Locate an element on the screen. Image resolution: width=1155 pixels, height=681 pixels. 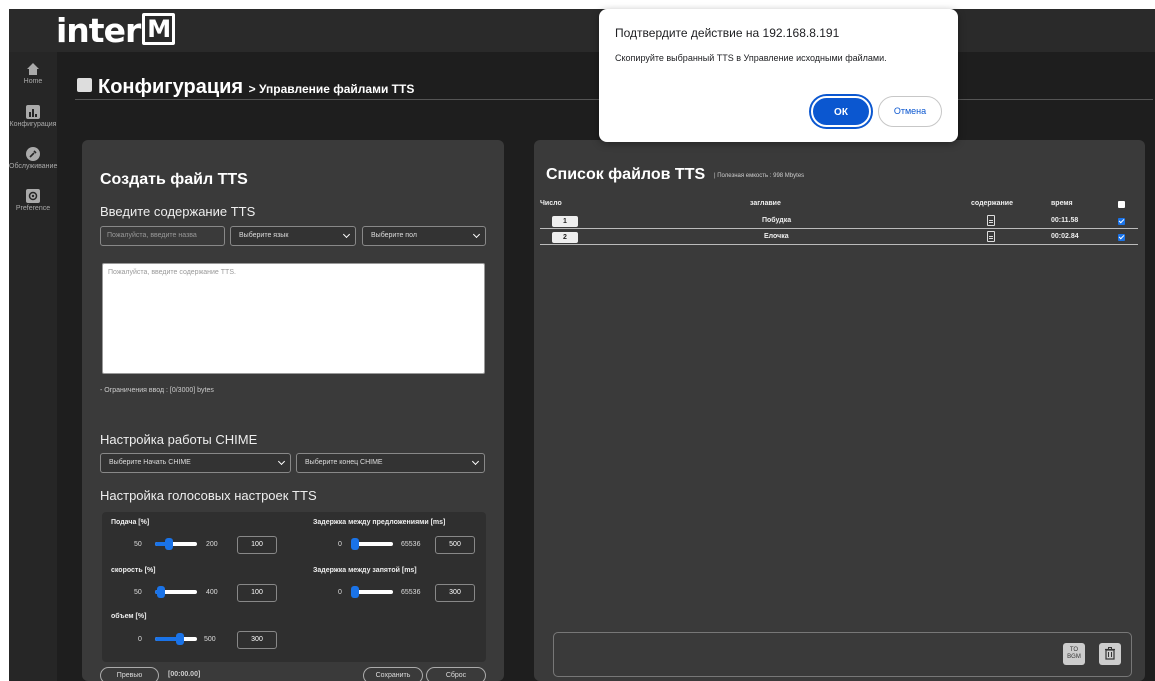
content-heading: Введите содержание TTS is located at coordinates (178, 211).